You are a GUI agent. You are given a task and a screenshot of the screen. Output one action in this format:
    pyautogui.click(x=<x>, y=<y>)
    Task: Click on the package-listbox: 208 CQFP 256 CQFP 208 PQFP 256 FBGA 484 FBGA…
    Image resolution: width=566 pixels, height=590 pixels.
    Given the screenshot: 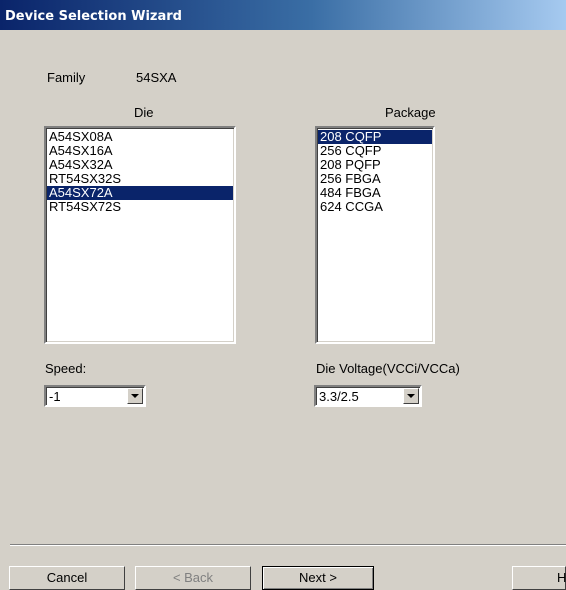 What is the action you would take?
    pyautogui.click(x=375, y=235)
    